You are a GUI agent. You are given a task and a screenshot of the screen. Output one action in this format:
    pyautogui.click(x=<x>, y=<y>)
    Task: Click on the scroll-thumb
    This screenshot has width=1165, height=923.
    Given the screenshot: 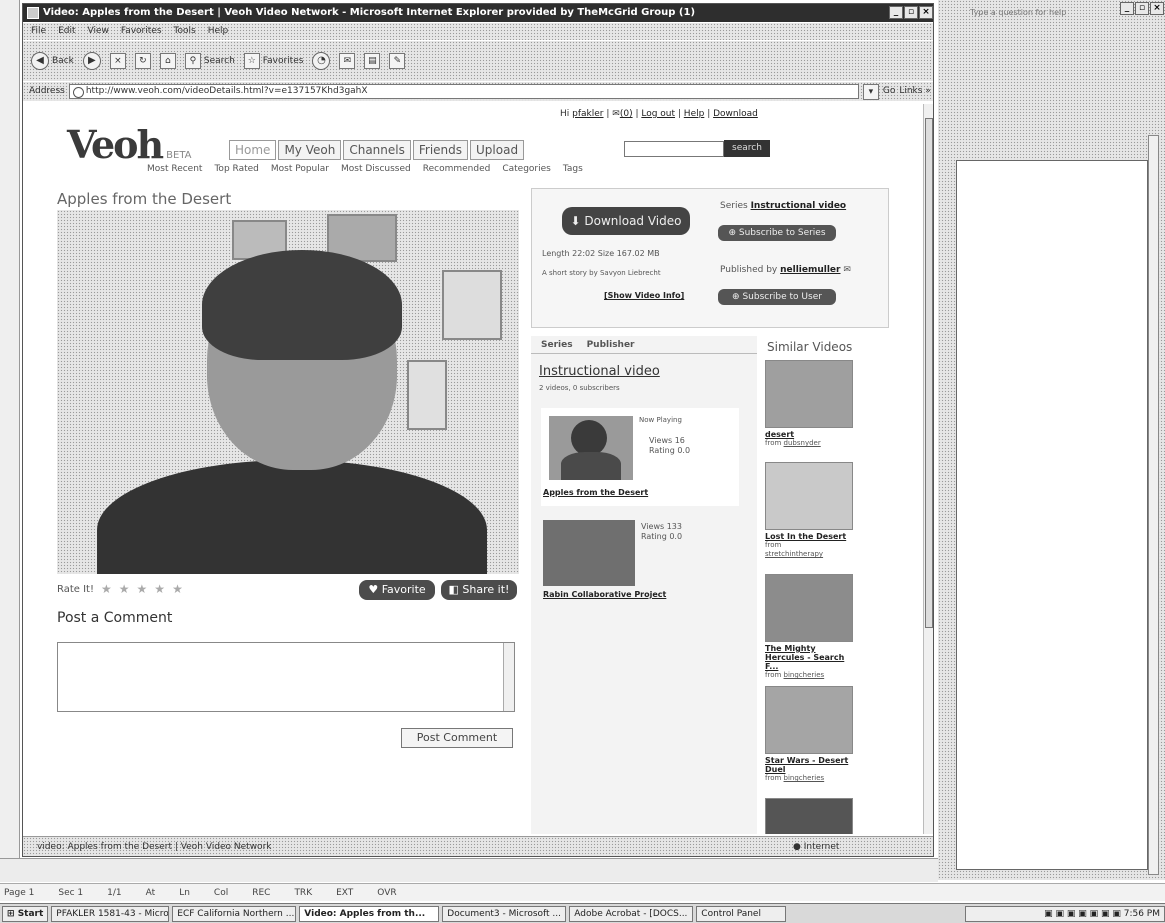 What is the action you would take?
    pyautogui.click(x=929, y=373)
    